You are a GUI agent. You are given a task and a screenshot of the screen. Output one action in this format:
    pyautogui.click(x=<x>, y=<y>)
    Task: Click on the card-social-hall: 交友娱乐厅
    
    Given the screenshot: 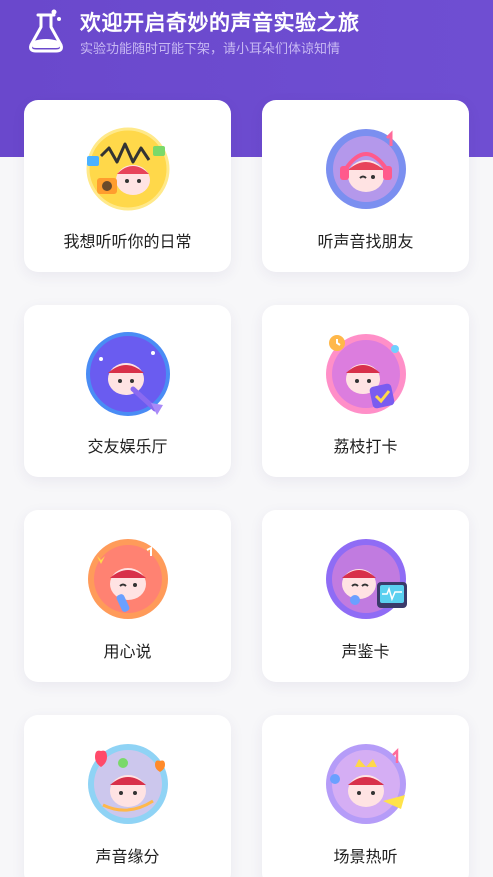 What is the action you would take?
    pyautogui.click(x=127, y=391)
    